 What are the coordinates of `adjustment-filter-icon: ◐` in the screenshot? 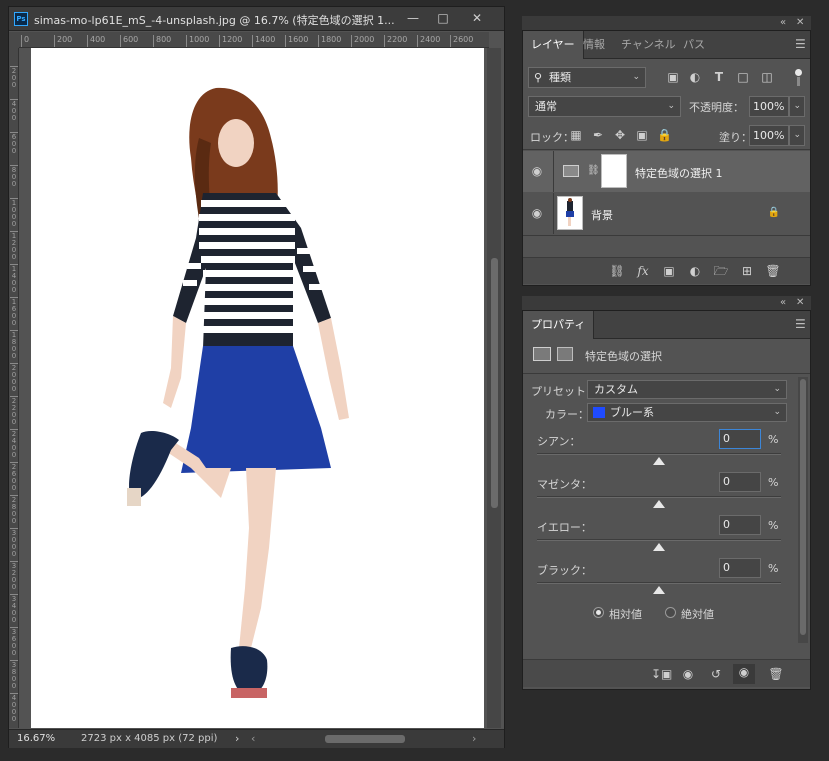 It's located at (695, 77).